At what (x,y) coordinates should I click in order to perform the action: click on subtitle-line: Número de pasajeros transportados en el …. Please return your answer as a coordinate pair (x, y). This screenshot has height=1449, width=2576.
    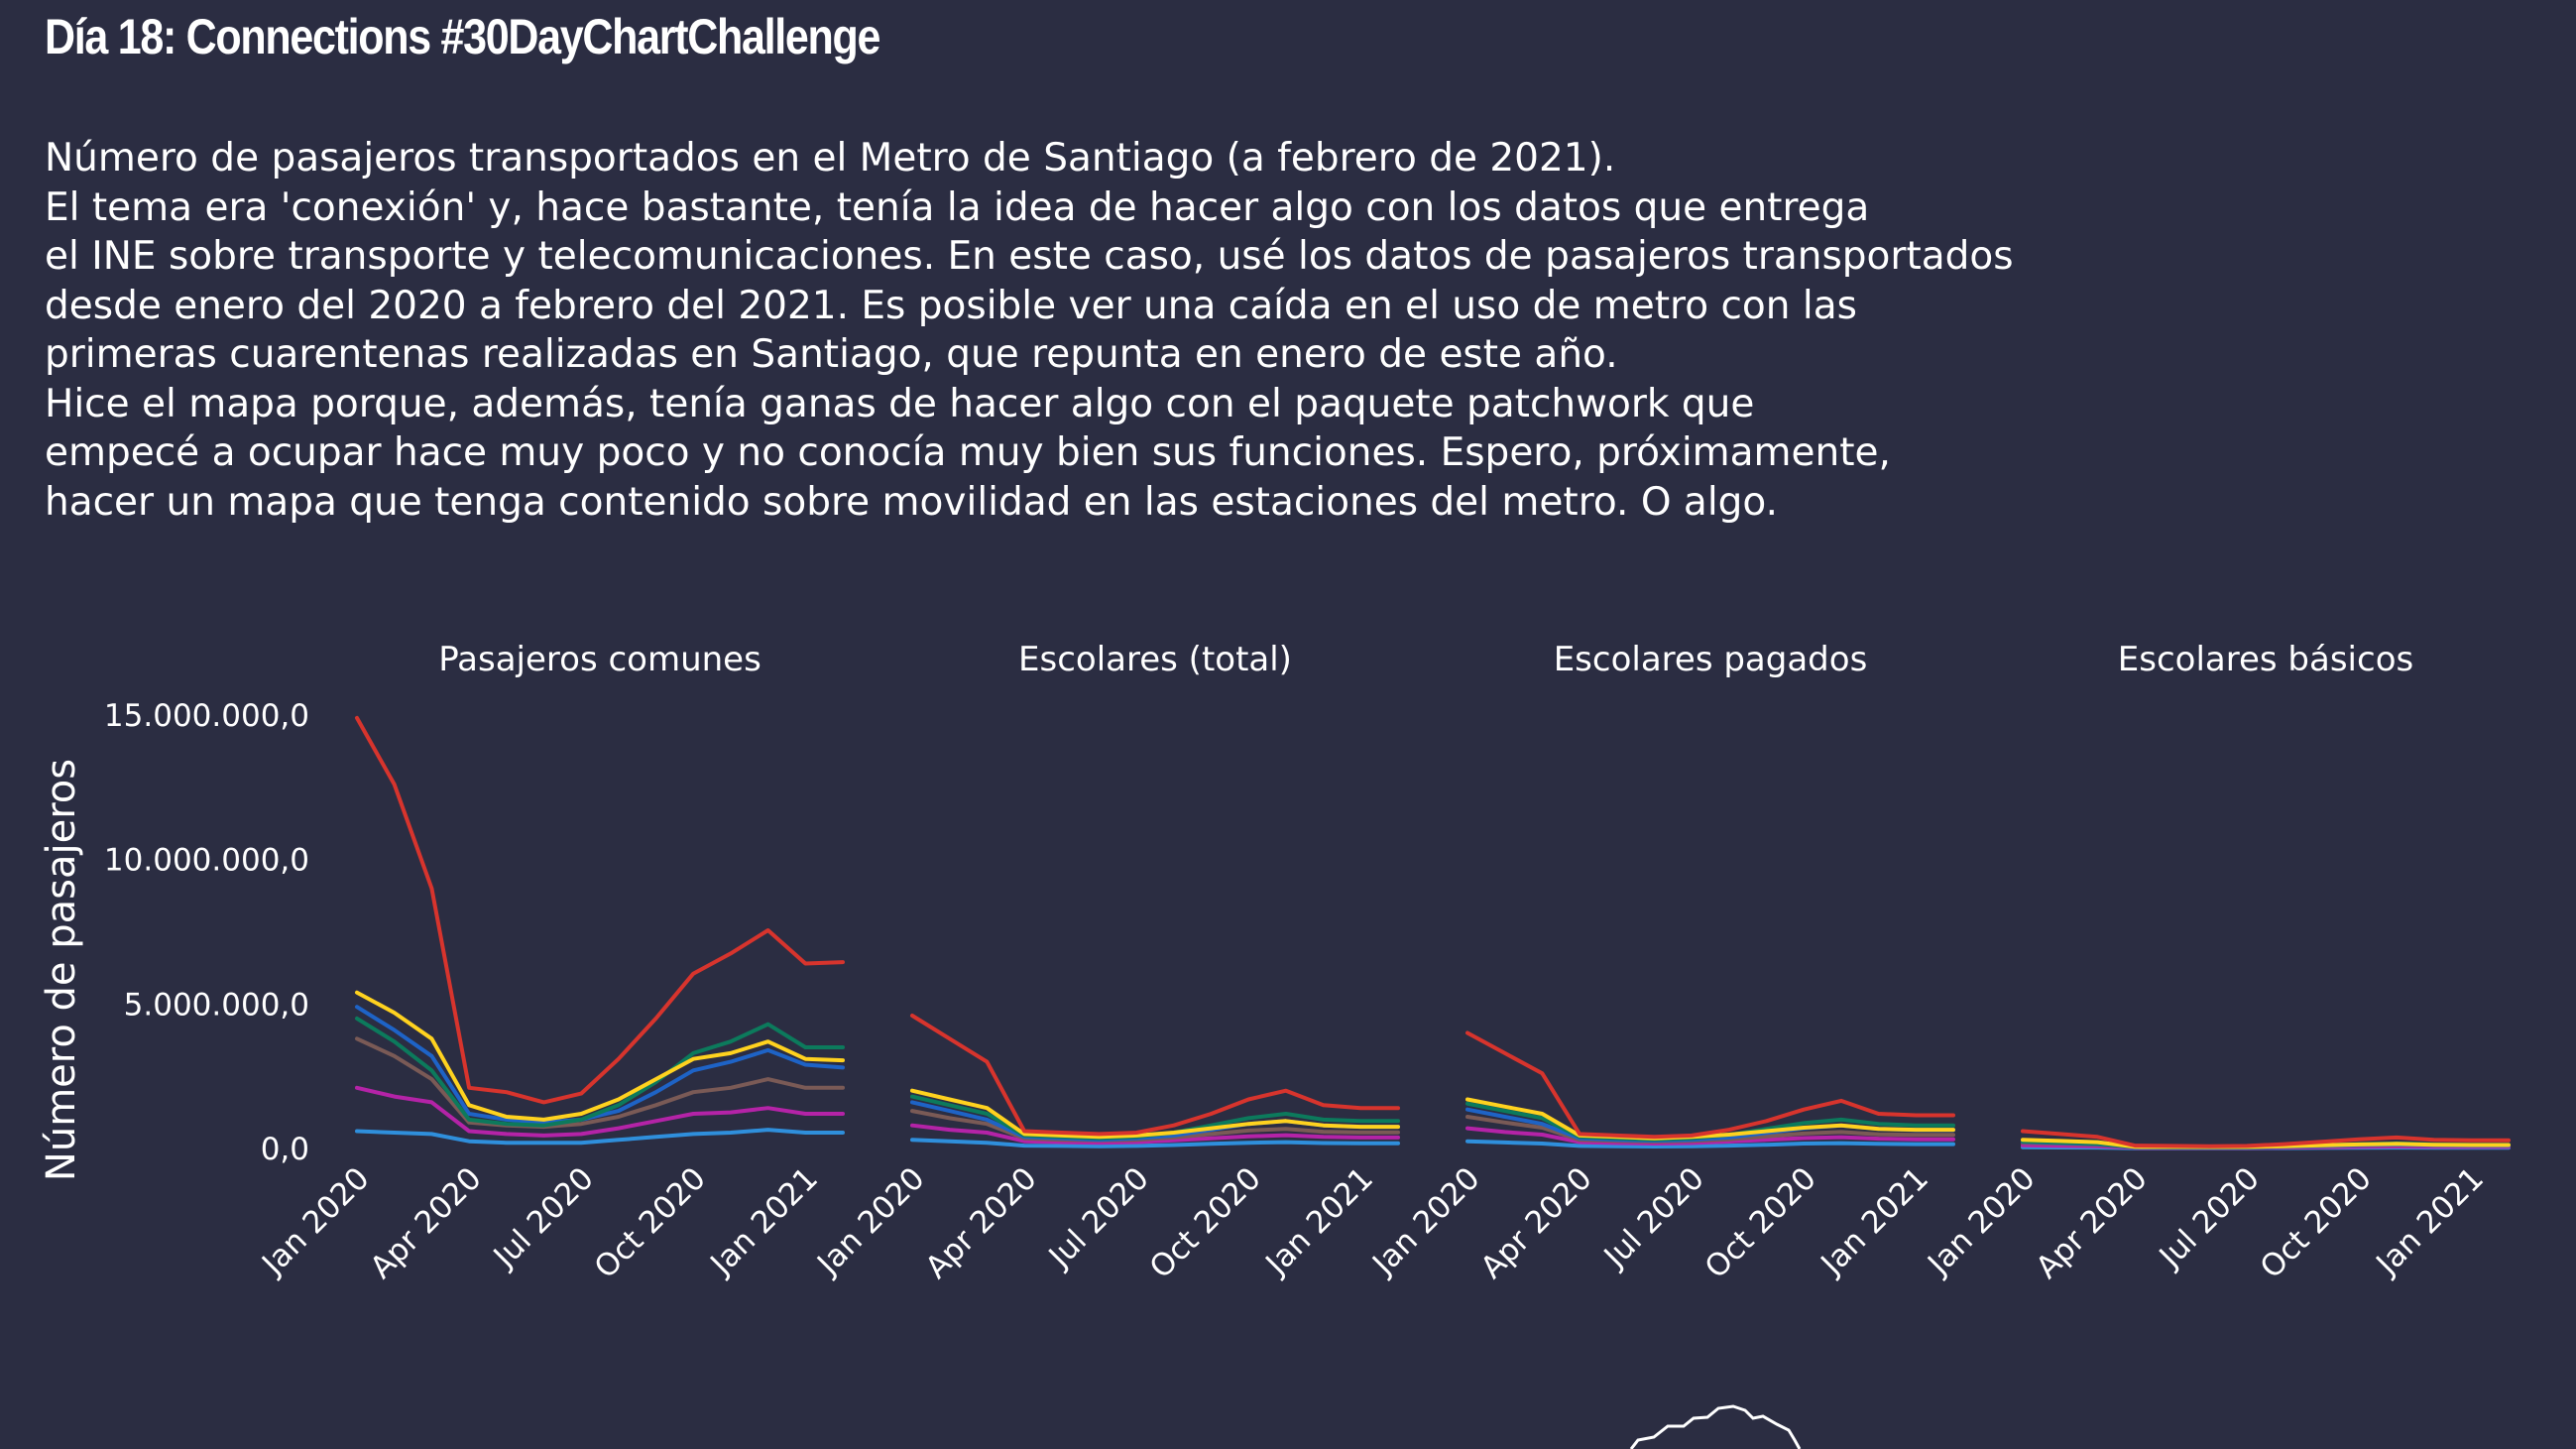
    Looking at the image, I should click on (831, 158).